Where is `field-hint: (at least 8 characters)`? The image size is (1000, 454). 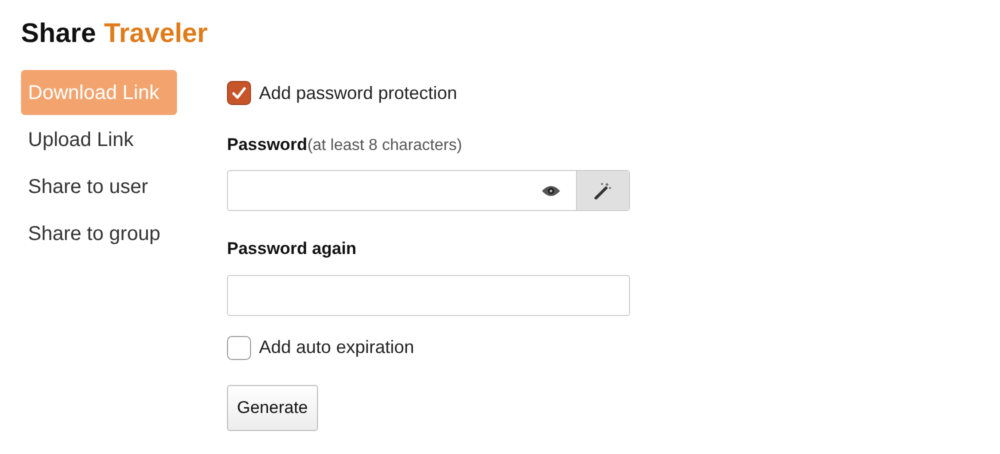 field-hint: (at least 8 characters) is located at coordinates (384, 146).